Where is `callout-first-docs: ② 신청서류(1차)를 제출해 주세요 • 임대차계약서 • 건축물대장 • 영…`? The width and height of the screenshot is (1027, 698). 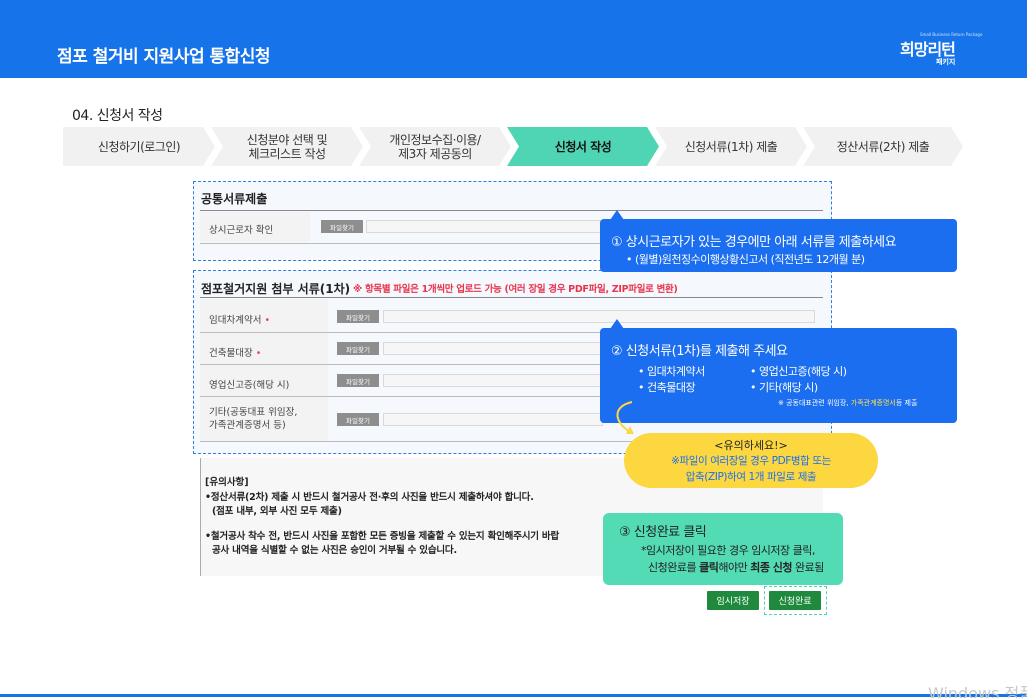
callout-first-docs: ② 신청서류(1차)를 제출해 주세요 • 임대차계약서 • 건축물대장 • 영… is located at coordinates (778, 375).